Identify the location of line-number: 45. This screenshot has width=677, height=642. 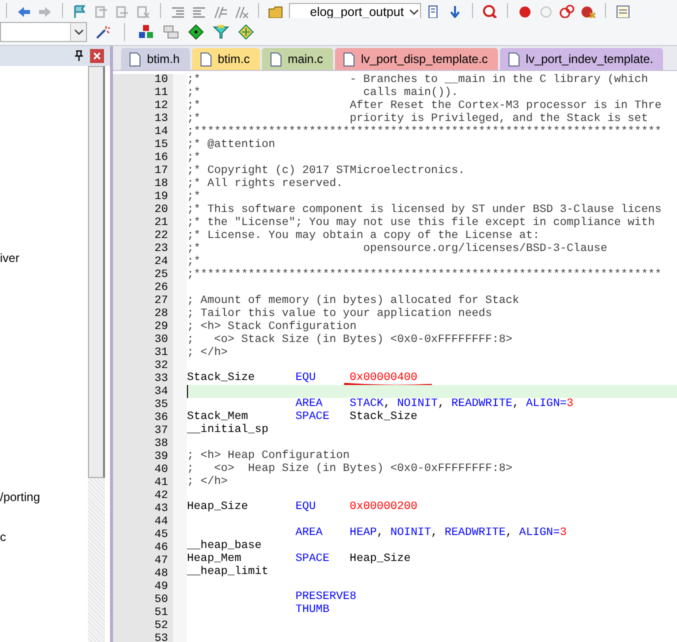
(161, 535).